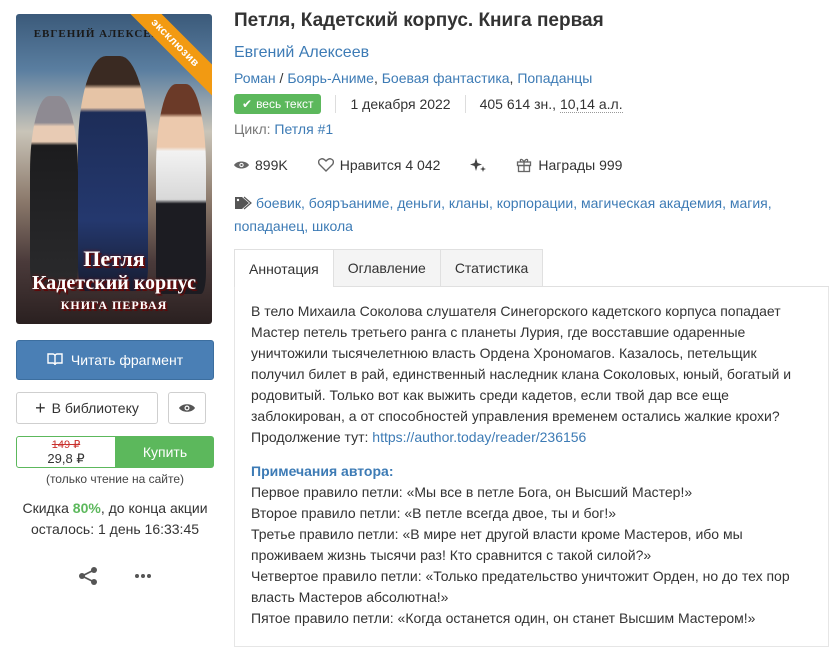  I want to click on share-icon, so click(88, 577).